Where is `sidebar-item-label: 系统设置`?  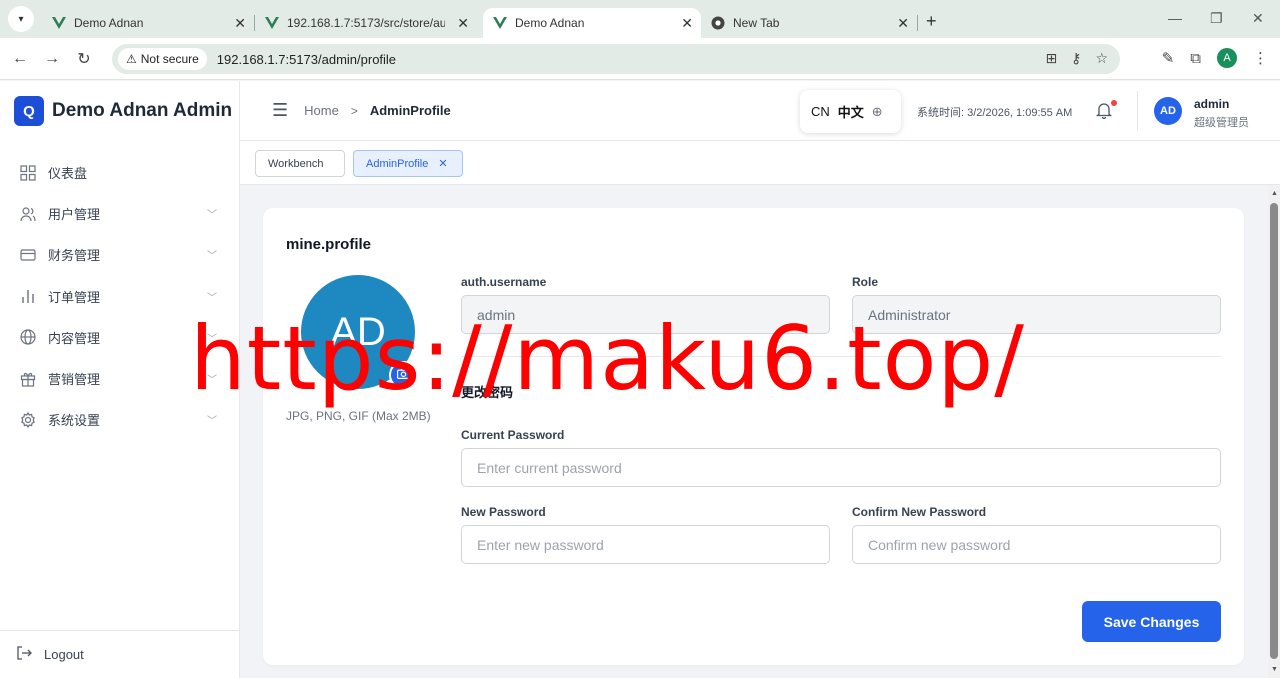
sidebar-item-label: 系统设置 is located at coordinates (74, 421).